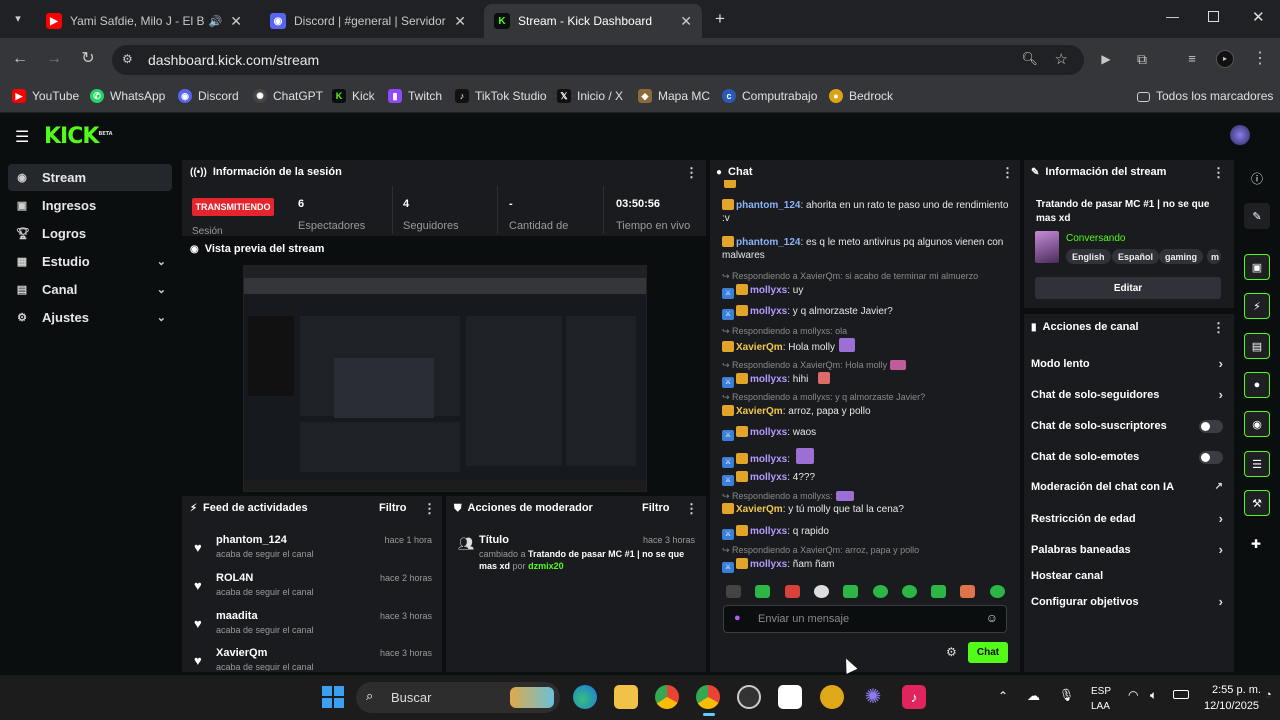  What do you see at coordinates (790, 697) in the screenshot?
I see `capcut-icon` at bounding box center [790, 697].